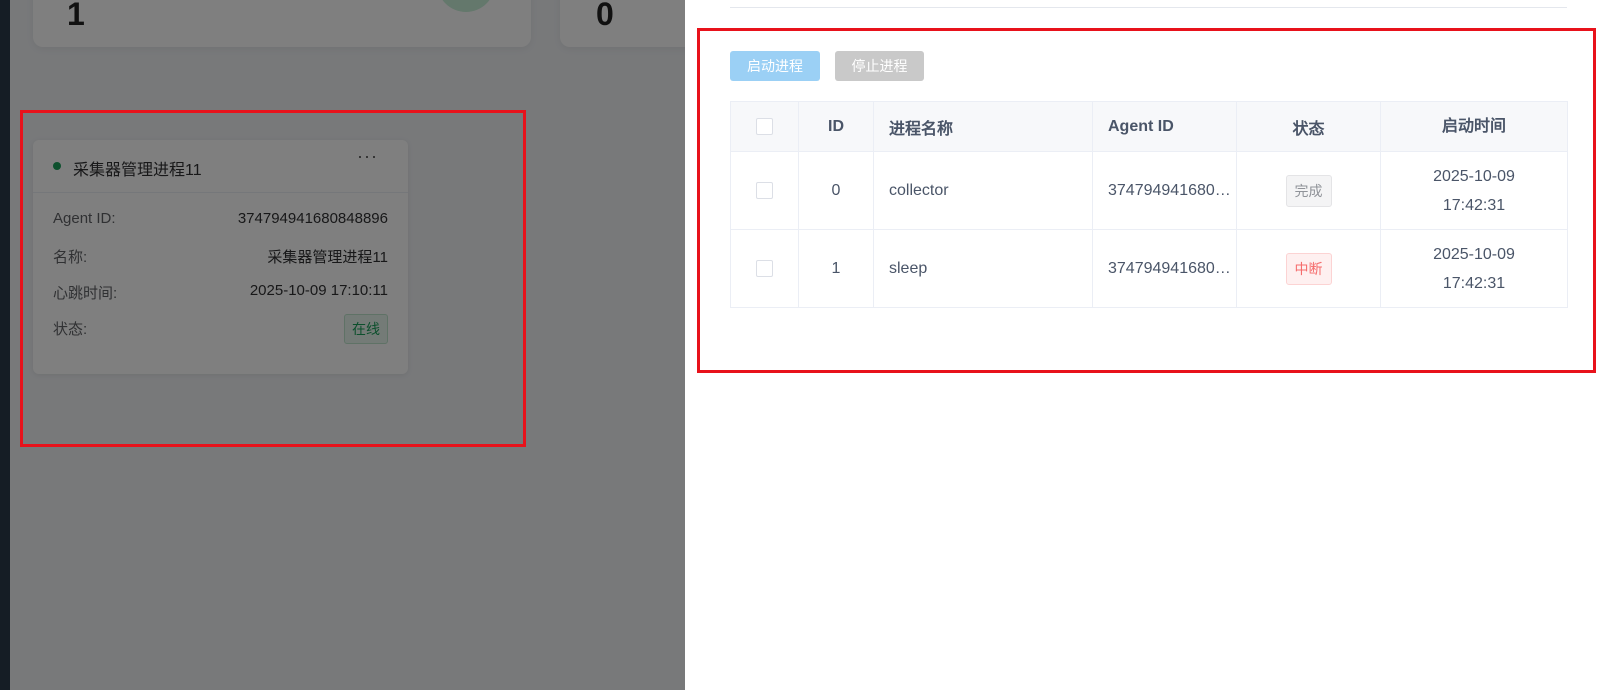 This screenshot has height=690, width=1612. Describe the element at coordinates (1164, 126) in the screenshot. I see `header-agent-id: Agent ID` at that location.